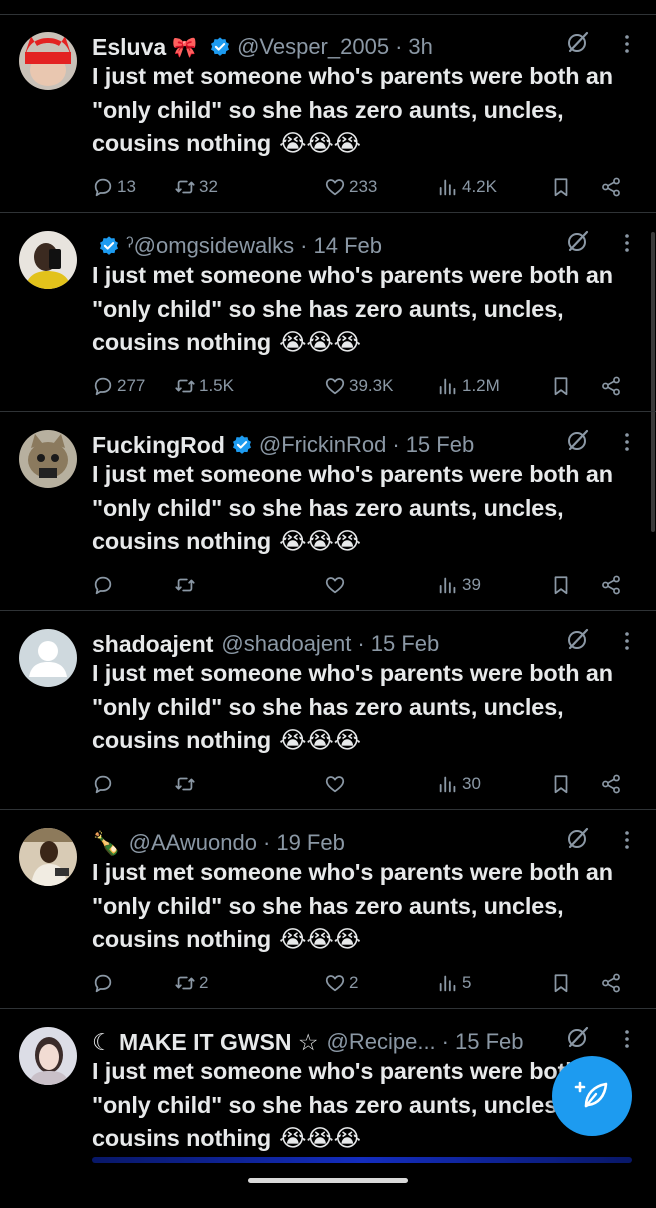 The height and width of the screenshot is (1208, 656). Describe the element at coordinates (358, 386) in the screenshot. I see `like-button: 39.3K` at that location.